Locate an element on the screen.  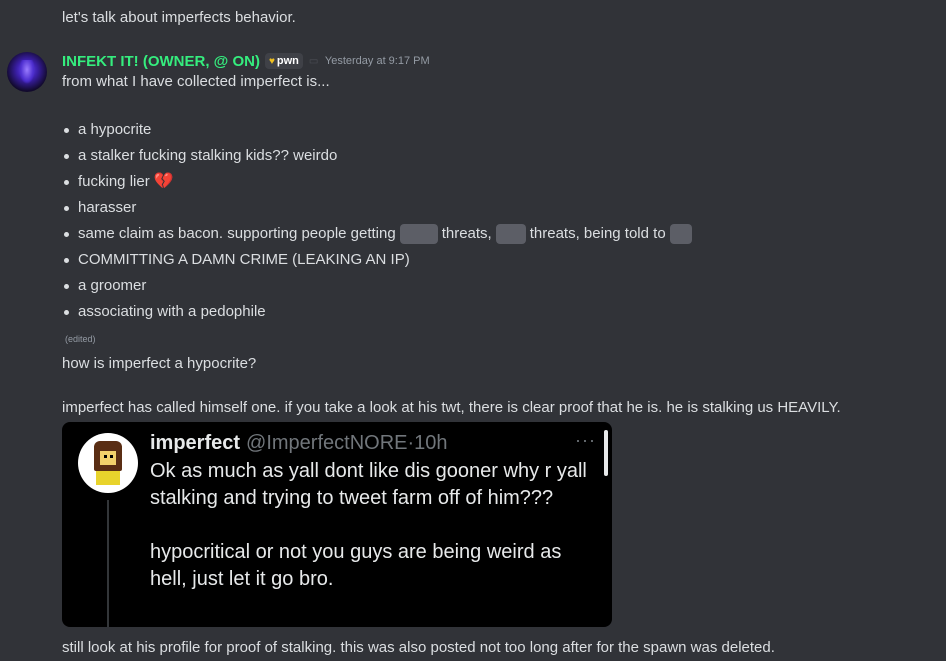
broken-heart-emoji: 💔 is located at coordinates (163, 181).